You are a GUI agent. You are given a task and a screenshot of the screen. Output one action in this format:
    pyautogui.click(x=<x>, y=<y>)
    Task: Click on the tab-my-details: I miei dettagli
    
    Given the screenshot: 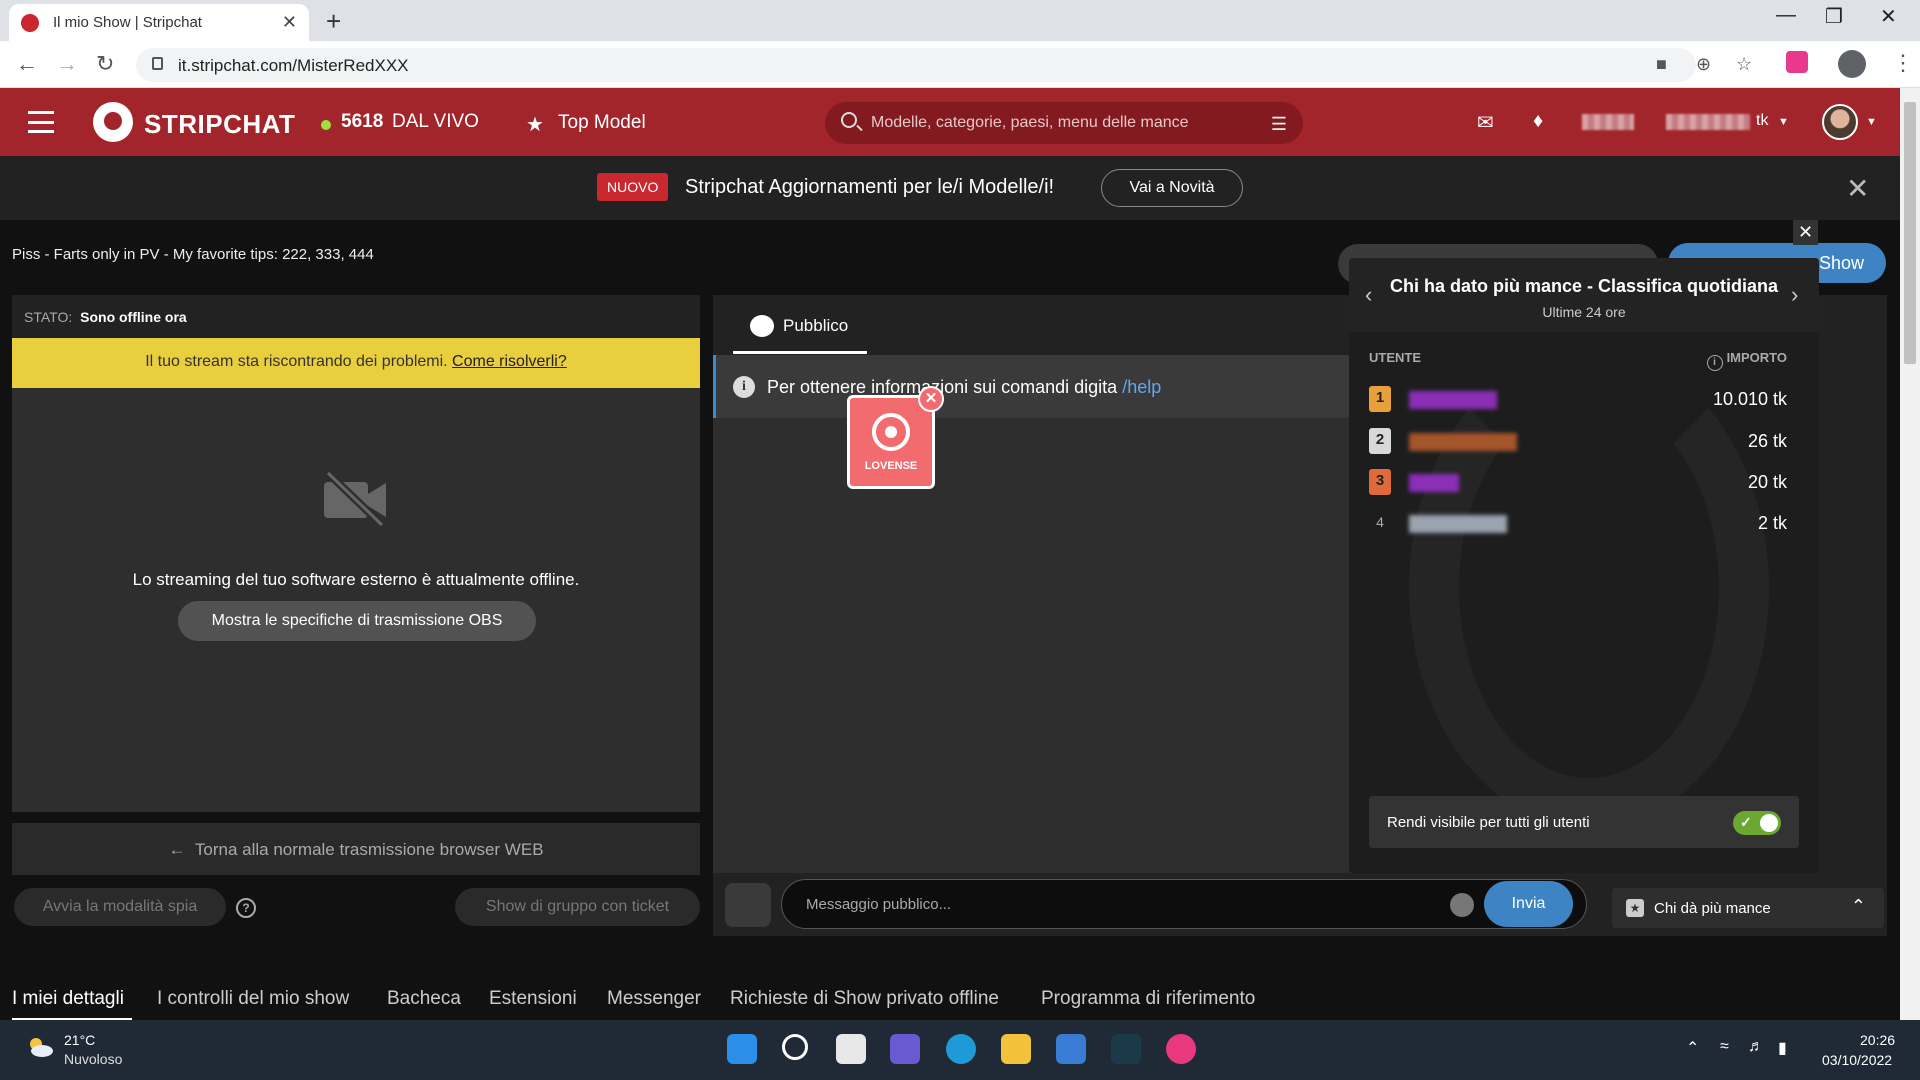 What is the action you would take?
    pyautogui.click(x=68, y=999)
    